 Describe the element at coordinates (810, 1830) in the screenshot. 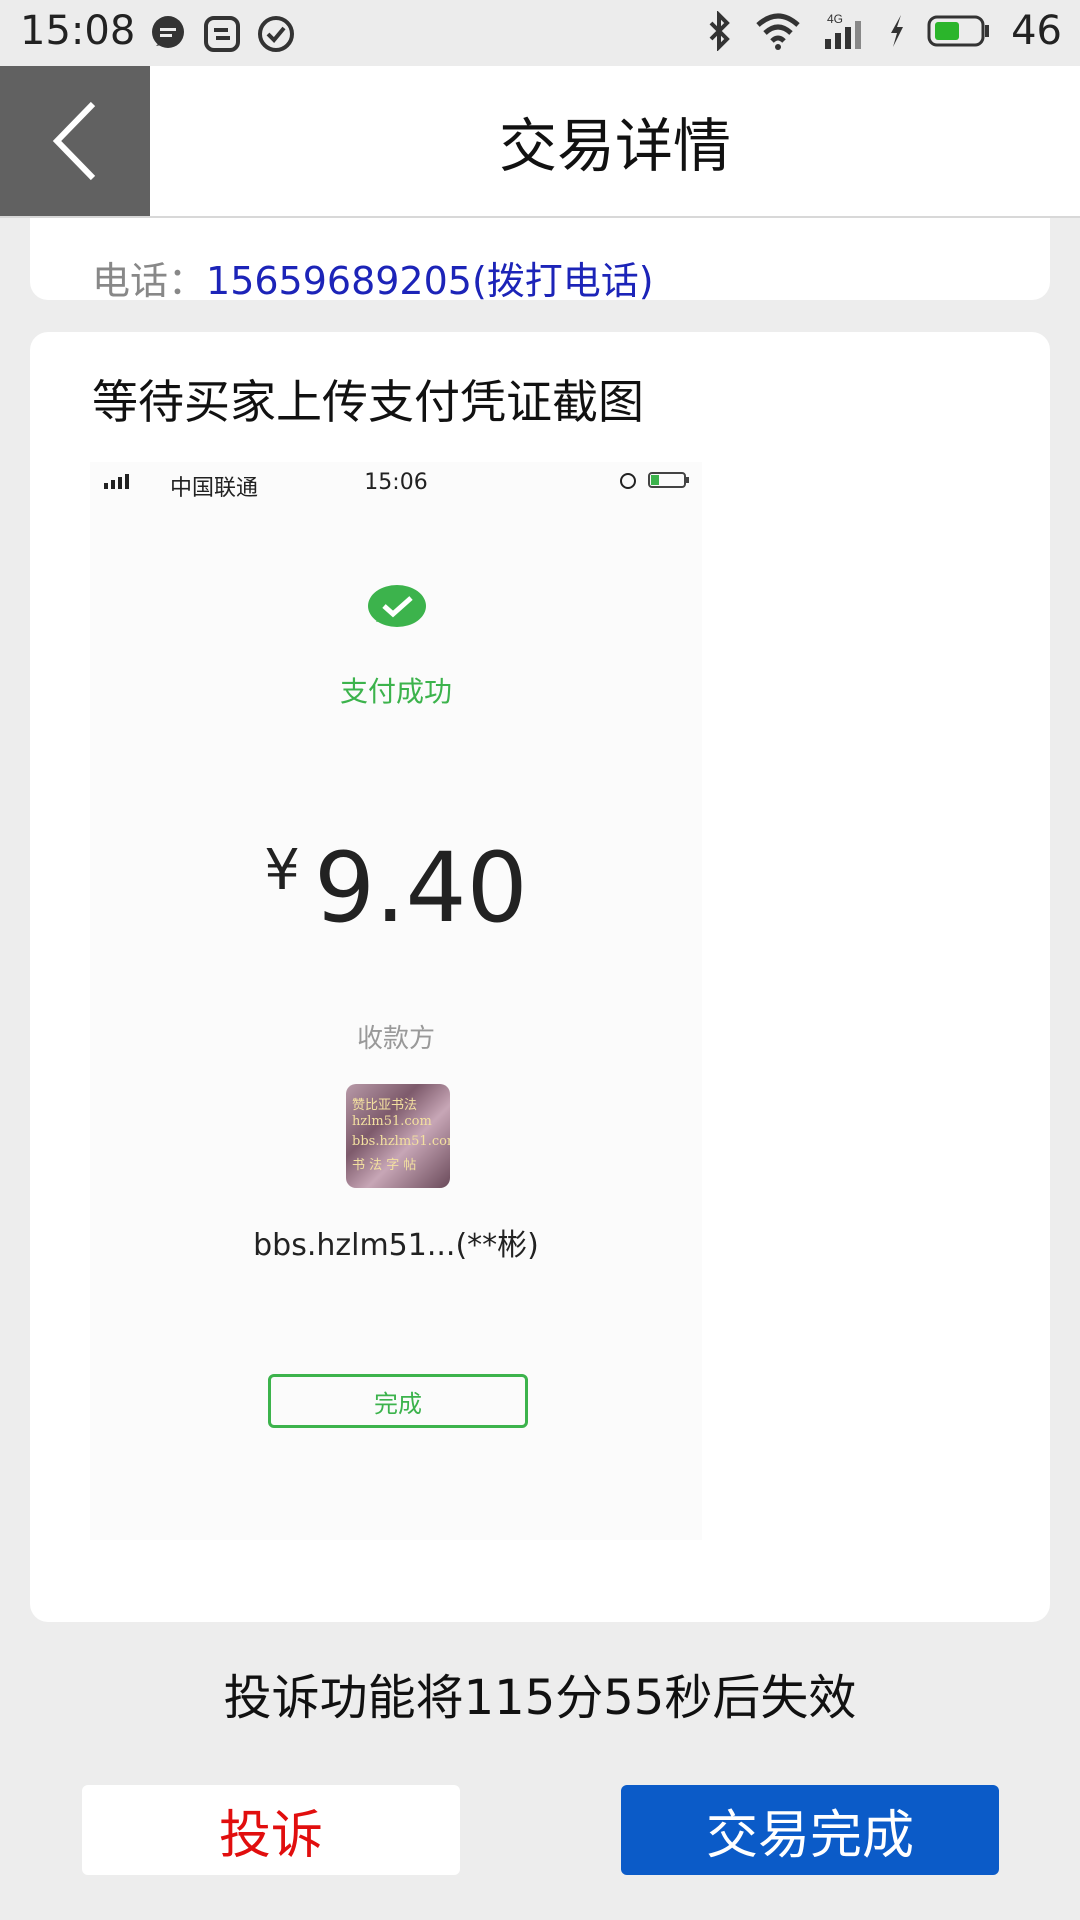

I see `complete-transaction-button: 交易完成` at that location.